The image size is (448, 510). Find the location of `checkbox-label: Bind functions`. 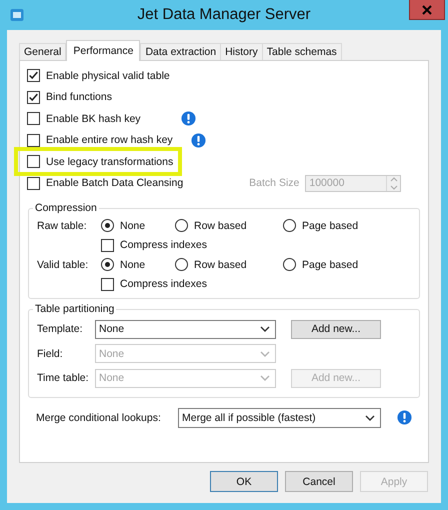

checkbox-label: Bind functions is located at coordinates (79, 97).